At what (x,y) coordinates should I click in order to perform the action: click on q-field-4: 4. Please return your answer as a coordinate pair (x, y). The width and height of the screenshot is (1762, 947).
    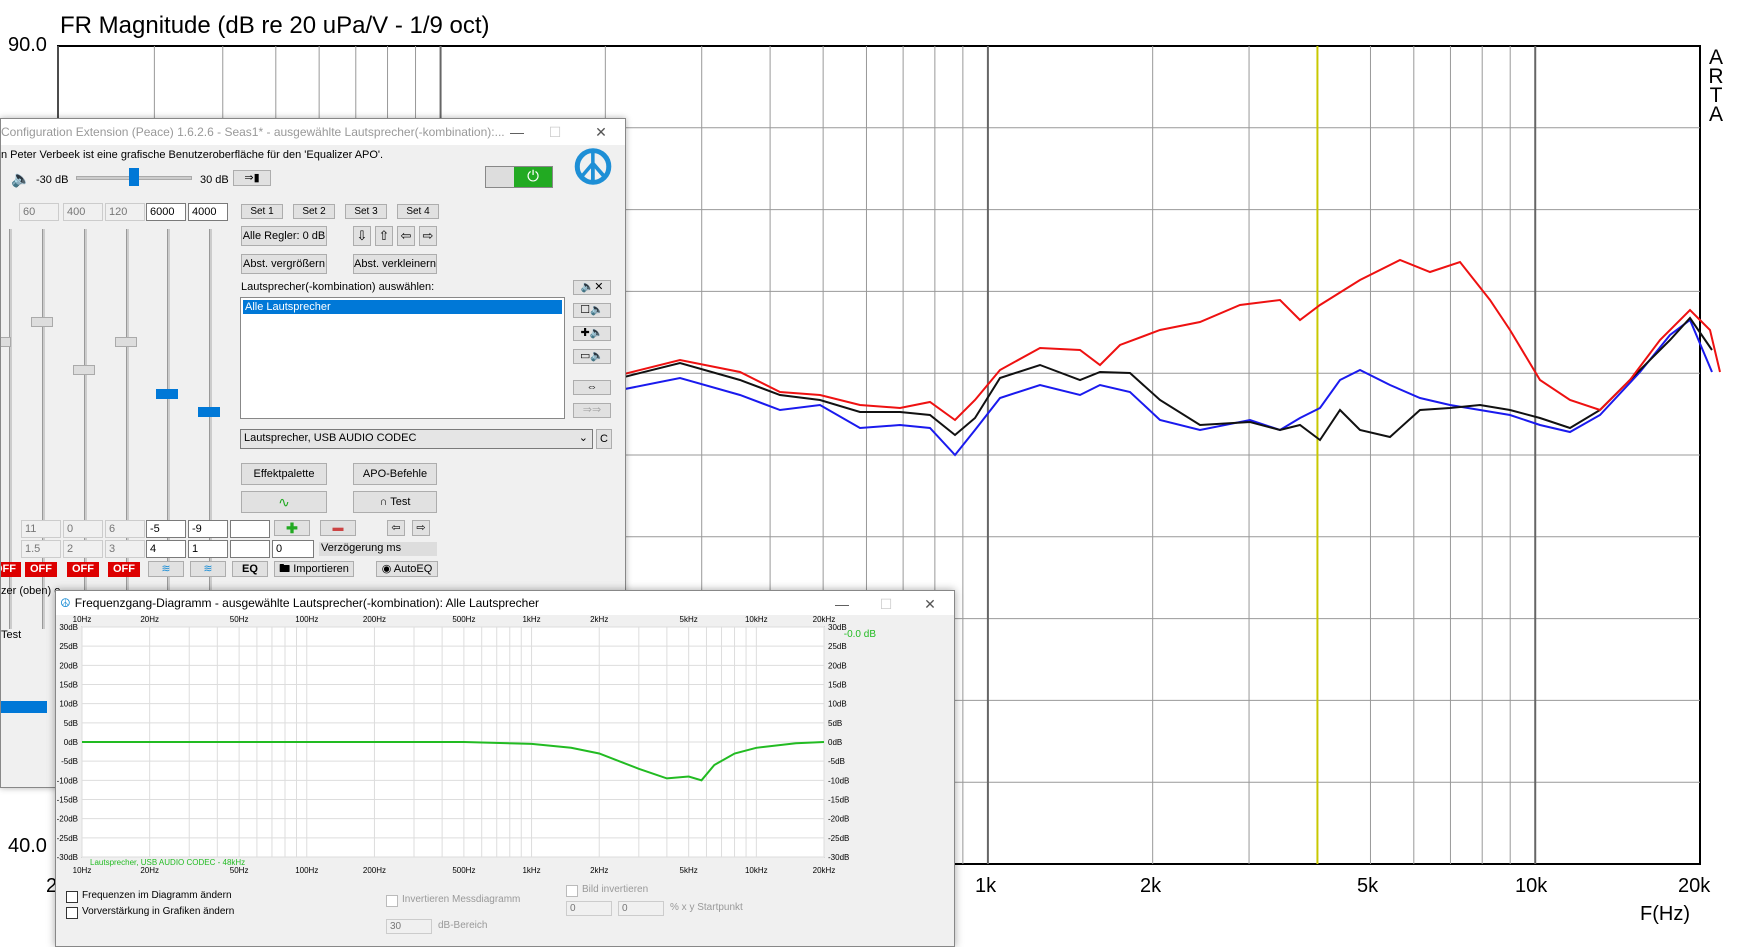
    Looking at the image, I should click on (166, 549).